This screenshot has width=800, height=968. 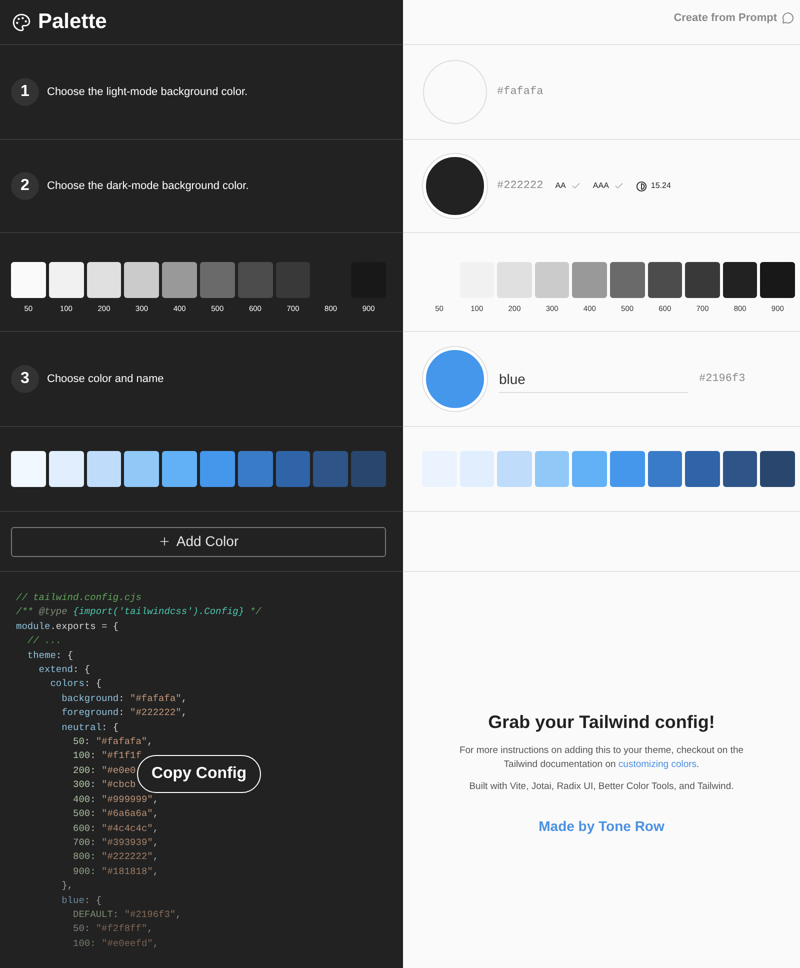 I want to click on code-line: neutral: {, so click(x=89, y=727).